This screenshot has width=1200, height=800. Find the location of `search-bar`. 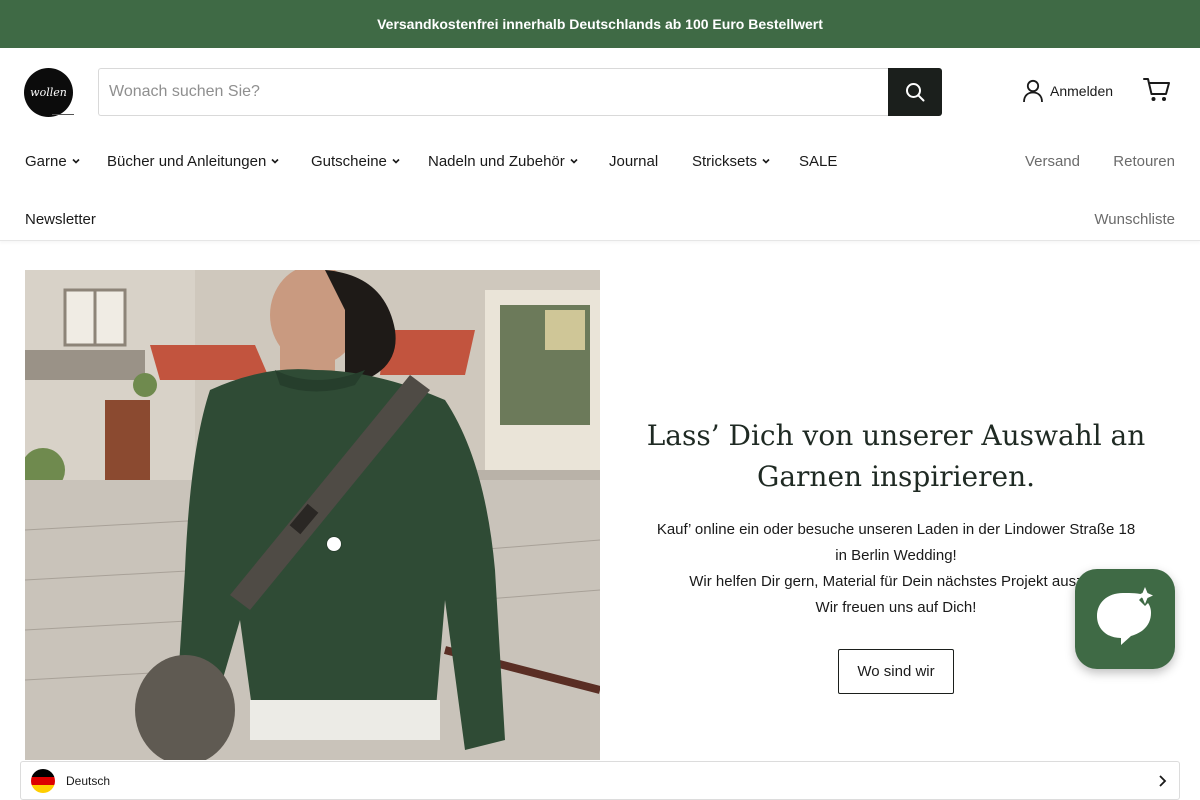

search-bar is located at coordinates (520, 92).